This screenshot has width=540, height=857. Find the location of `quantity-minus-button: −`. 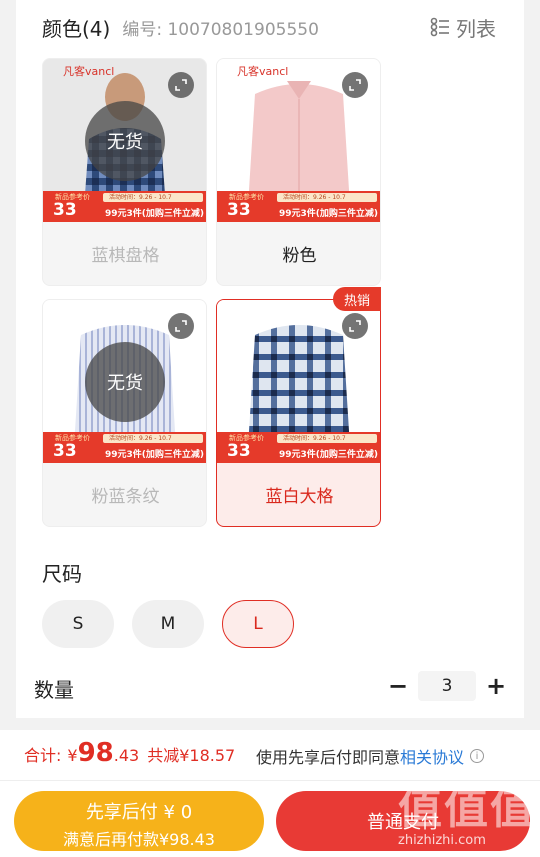

quantity-minus-button: − is located at coordinates (398, 686).